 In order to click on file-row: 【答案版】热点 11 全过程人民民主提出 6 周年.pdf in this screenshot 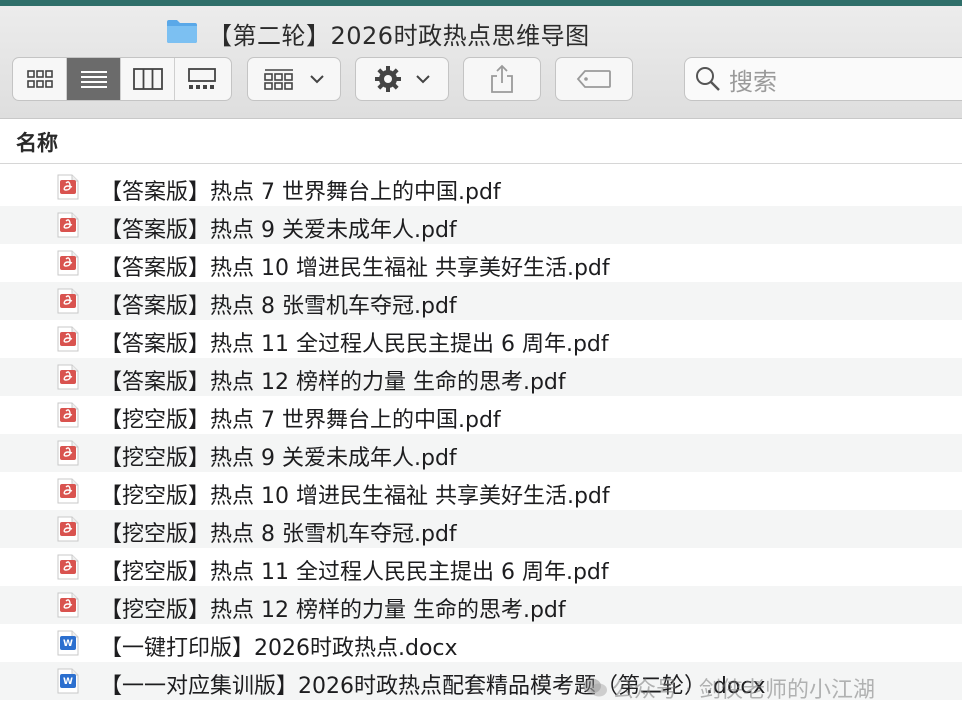, I will do `click(481, 339)`.